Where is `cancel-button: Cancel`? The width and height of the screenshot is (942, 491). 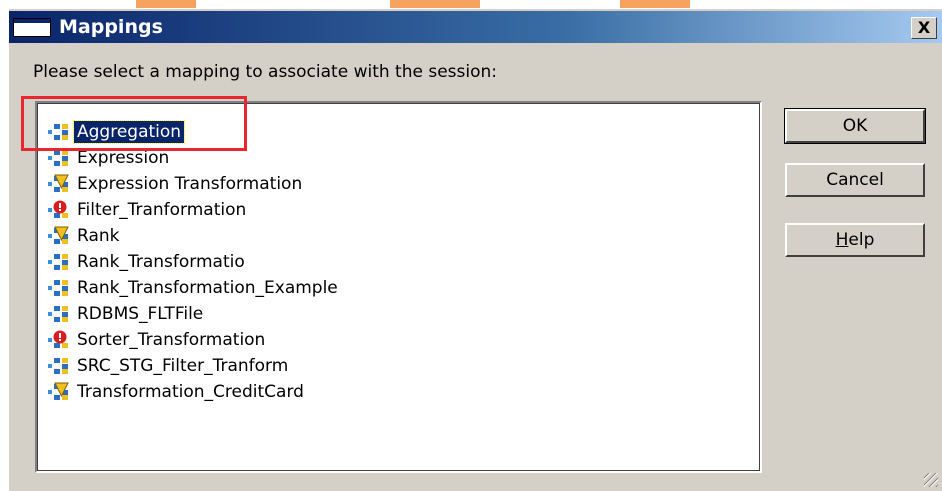 cancel-button: Cancel is located at coordinates (855, 180).